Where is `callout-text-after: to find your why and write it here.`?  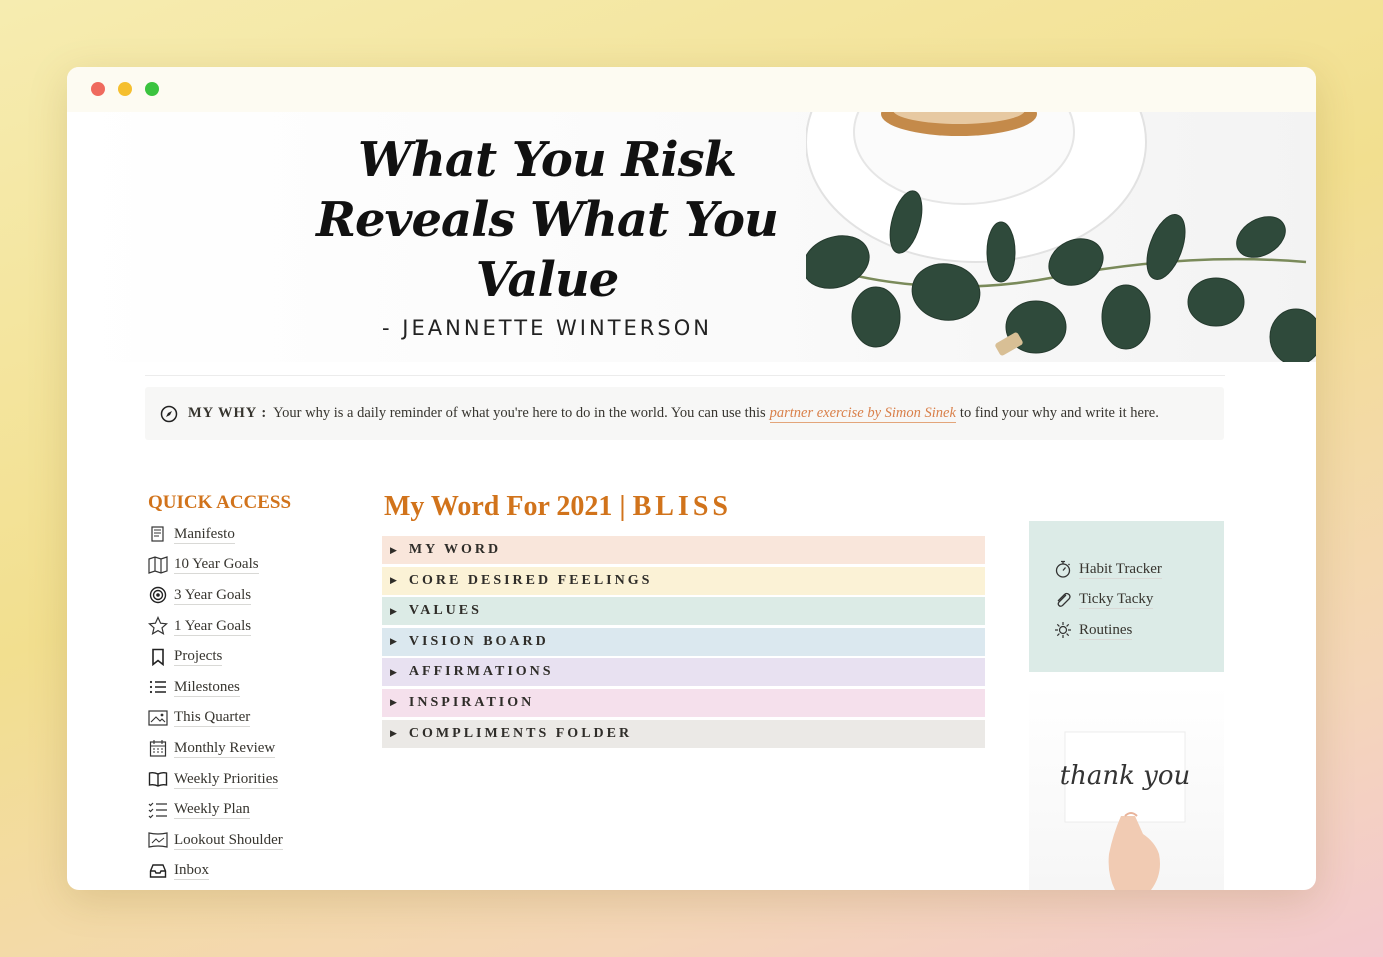
callout-text-after: to find your why and write it here. is located at coordinates (1059, 413).